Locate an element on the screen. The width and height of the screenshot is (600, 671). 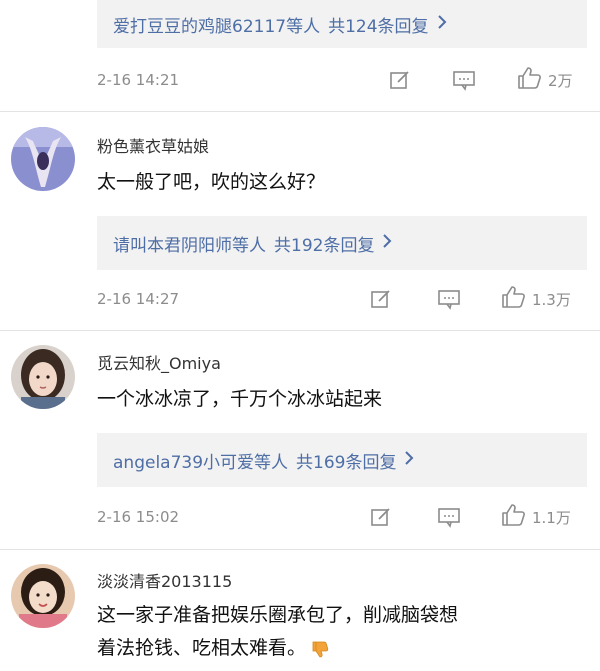
comment-time: 2-16 14:21 is located at coordinates (138, 80).